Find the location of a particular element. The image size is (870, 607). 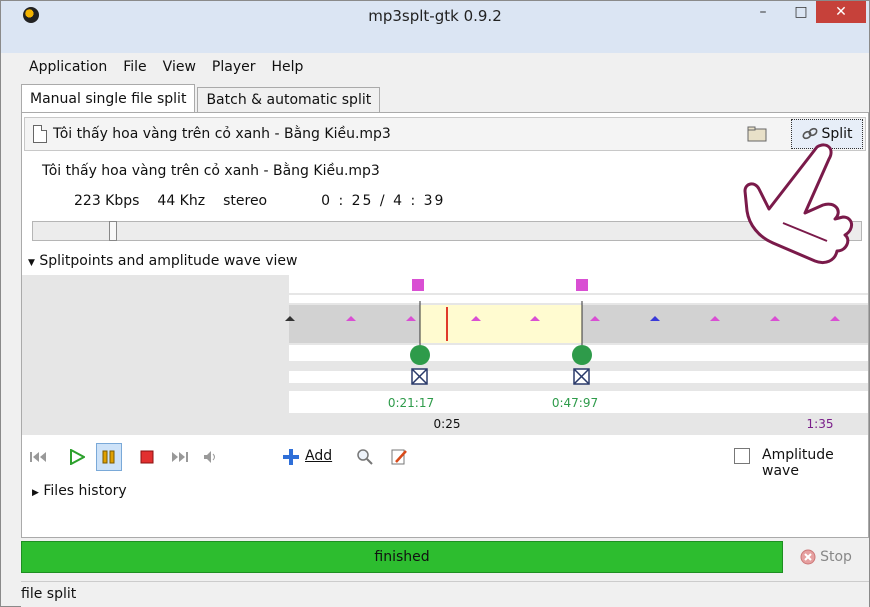

stop-split-button: Stop is located at coordinates (826, 557).